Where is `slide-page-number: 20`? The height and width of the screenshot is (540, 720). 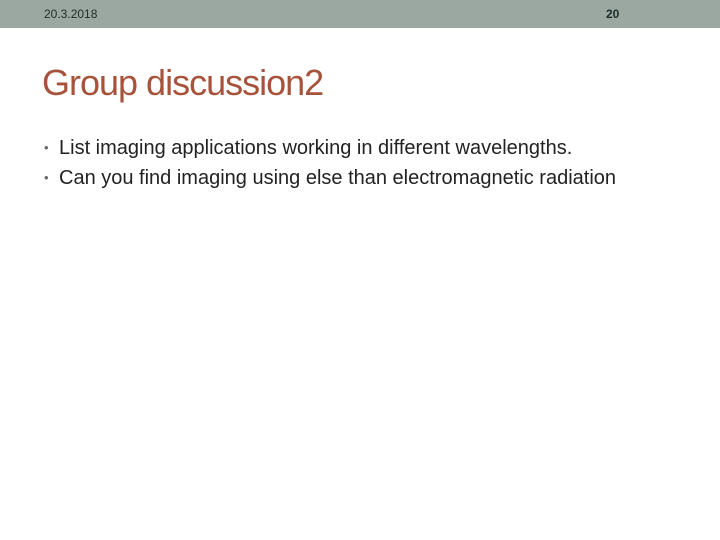
slide-page-number: 20 is located at coordinates (613, 14).